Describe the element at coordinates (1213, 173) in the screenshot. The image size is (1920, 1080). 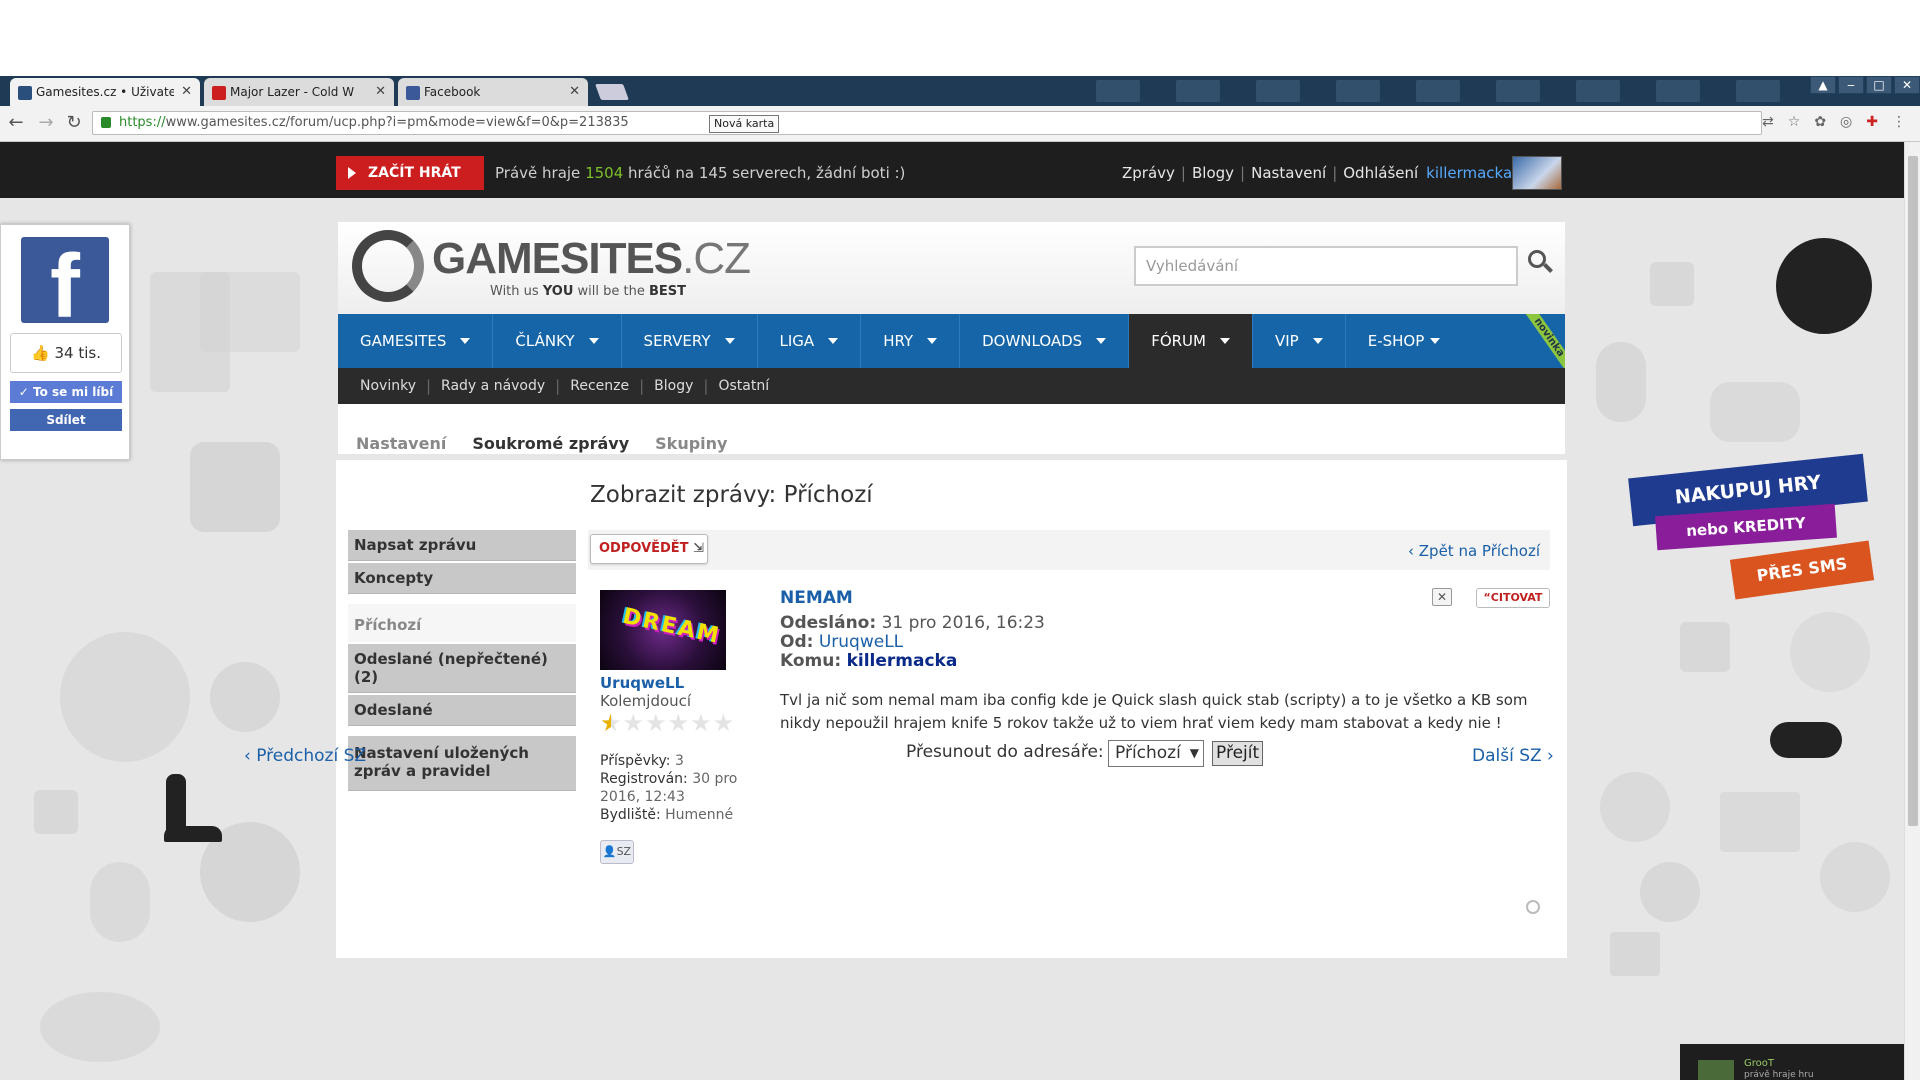
I see `link-blogs: Blogy` at that location.